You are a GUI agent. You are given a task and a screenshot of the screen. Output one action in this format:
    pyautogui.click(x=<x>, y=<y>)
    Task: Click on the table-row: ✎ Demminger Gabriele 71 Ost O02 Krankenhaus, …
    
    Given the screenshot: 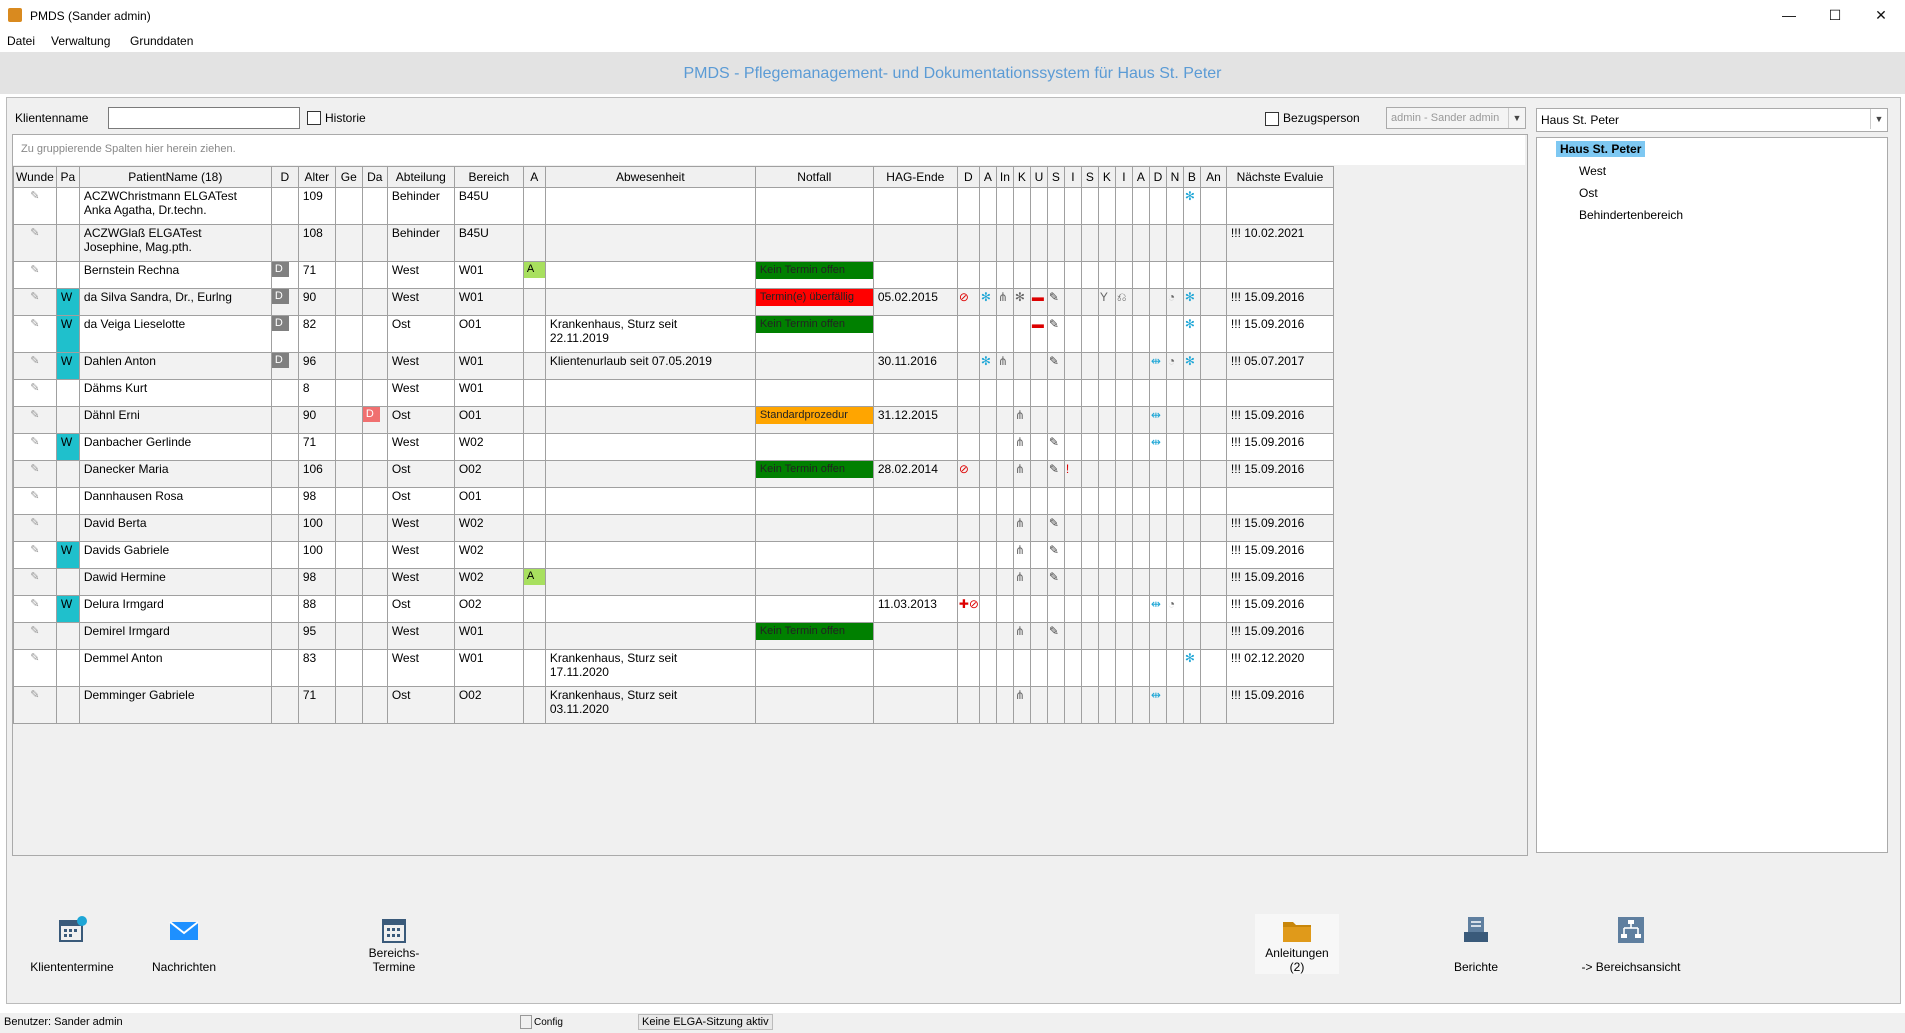 What is the action you would take?
    pyautogui.click(x=673, y=705)
    